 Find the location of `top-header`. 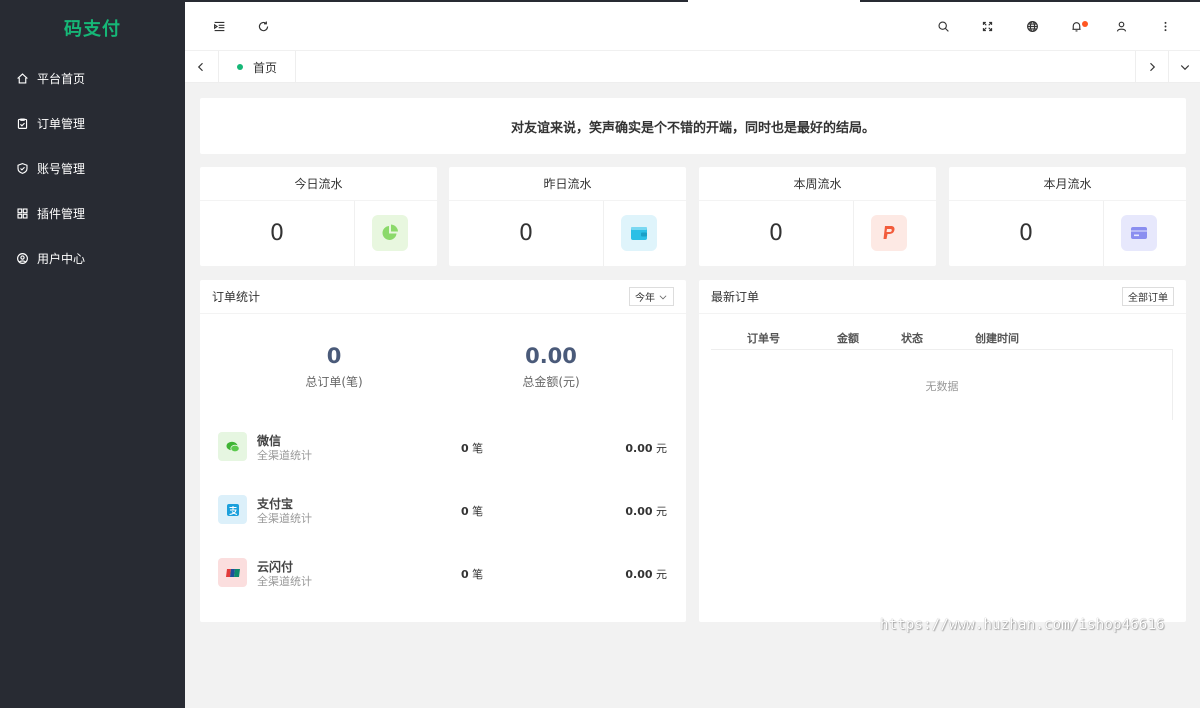

top-header is located at coordinates (692, 25).